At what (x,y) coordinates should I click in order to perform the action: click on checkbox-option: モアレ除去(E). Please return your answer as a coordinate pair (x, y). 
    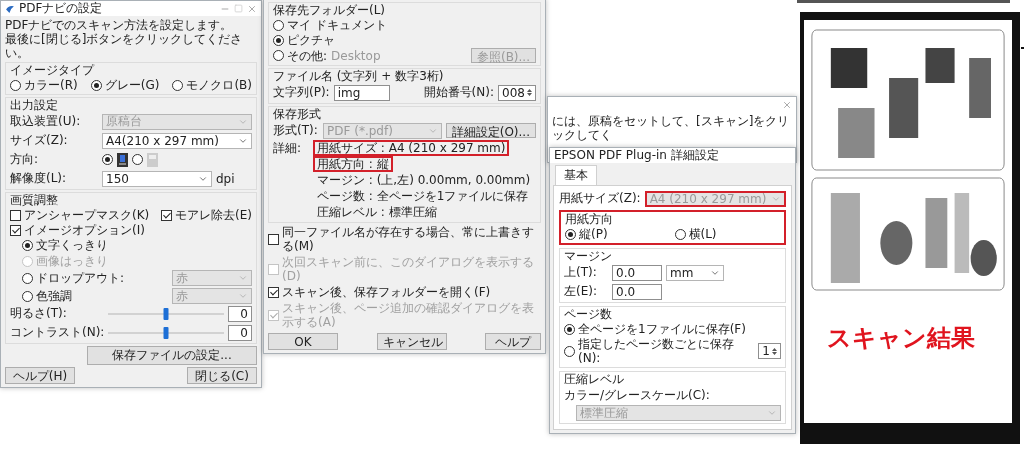
    Looking at the image, I should click on (206, 215).